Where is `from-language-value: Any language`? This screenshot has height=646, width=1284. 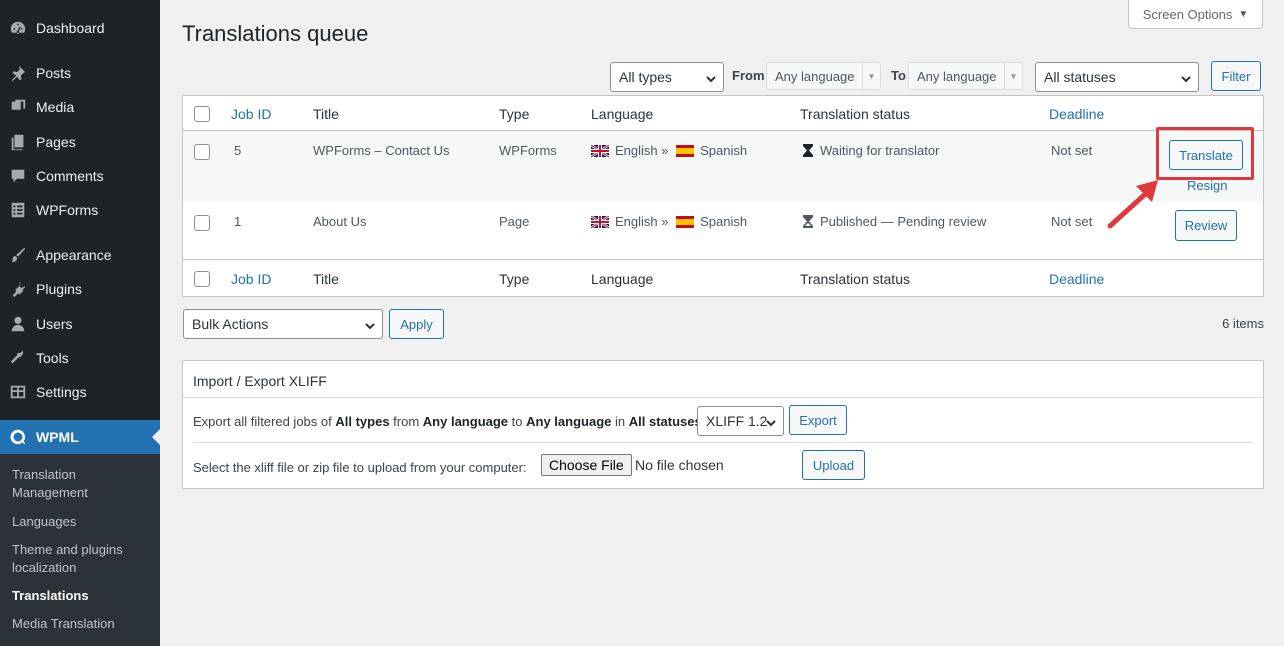 from-language-value: Any language is located at coordinates (815, 76).